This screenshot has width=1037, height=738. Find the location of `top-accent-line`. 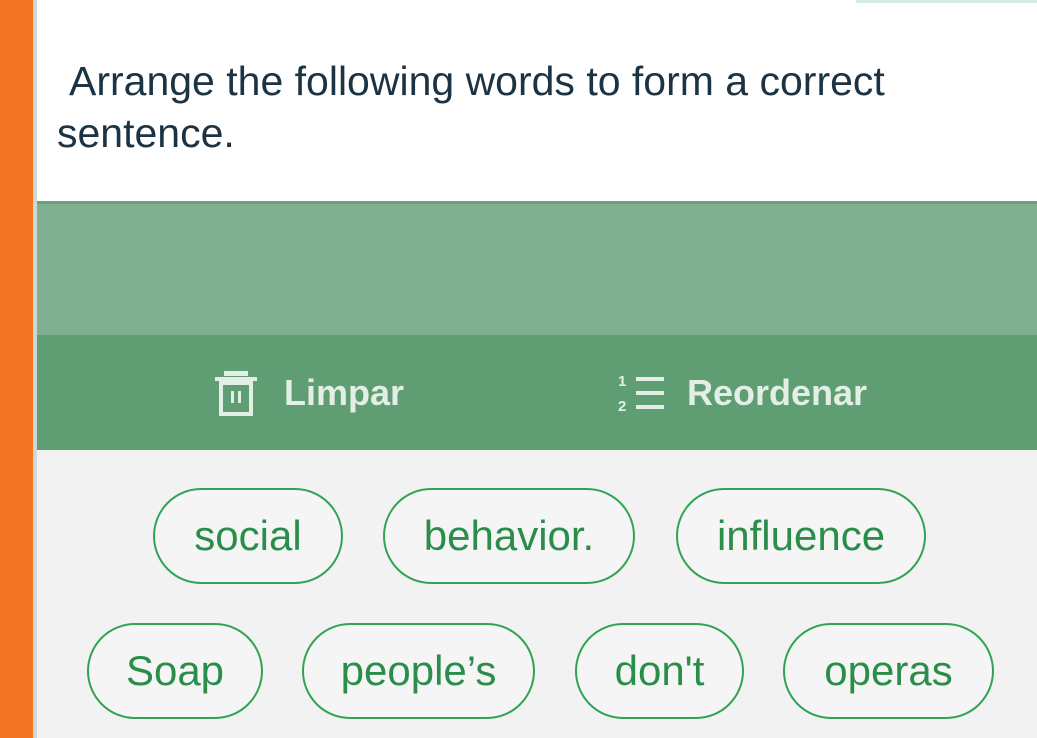

top-accent-line is located at coordinates (946, 1).